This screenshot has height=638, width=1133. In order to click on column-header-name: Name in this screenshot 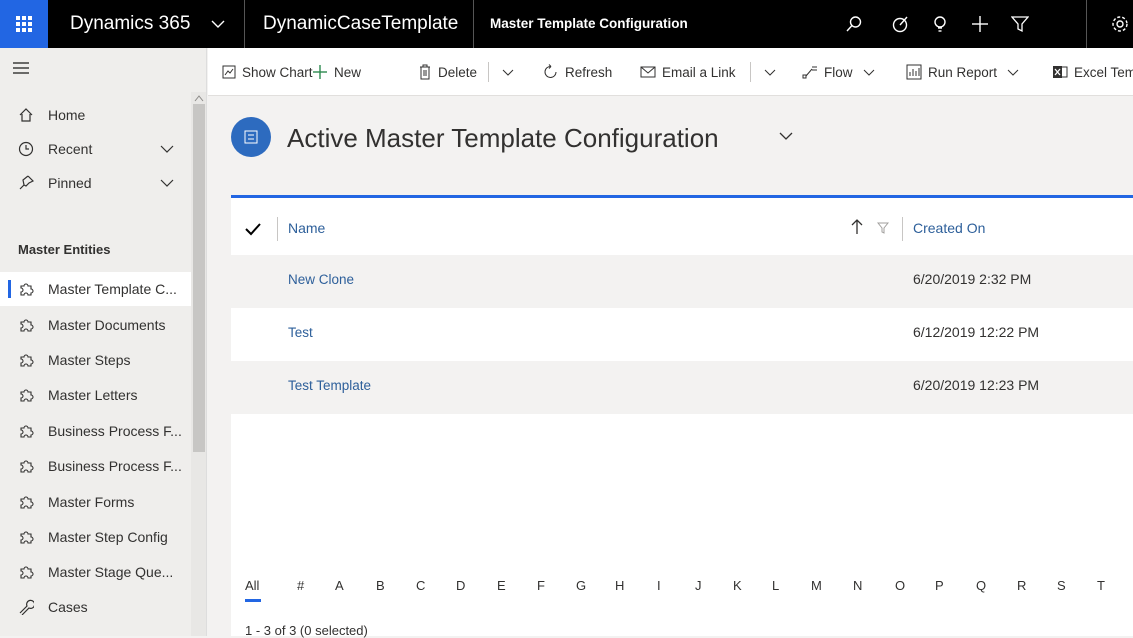, I will do `click(306, 228)`.